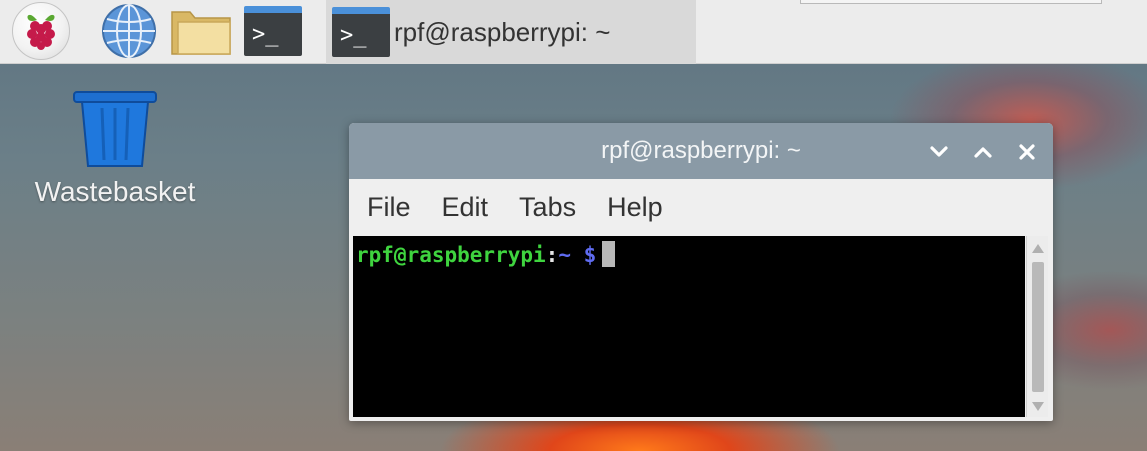  Describe the element at coordinates (590, 255) in the screenshot. I see `prompt-symbol: $` at that location.